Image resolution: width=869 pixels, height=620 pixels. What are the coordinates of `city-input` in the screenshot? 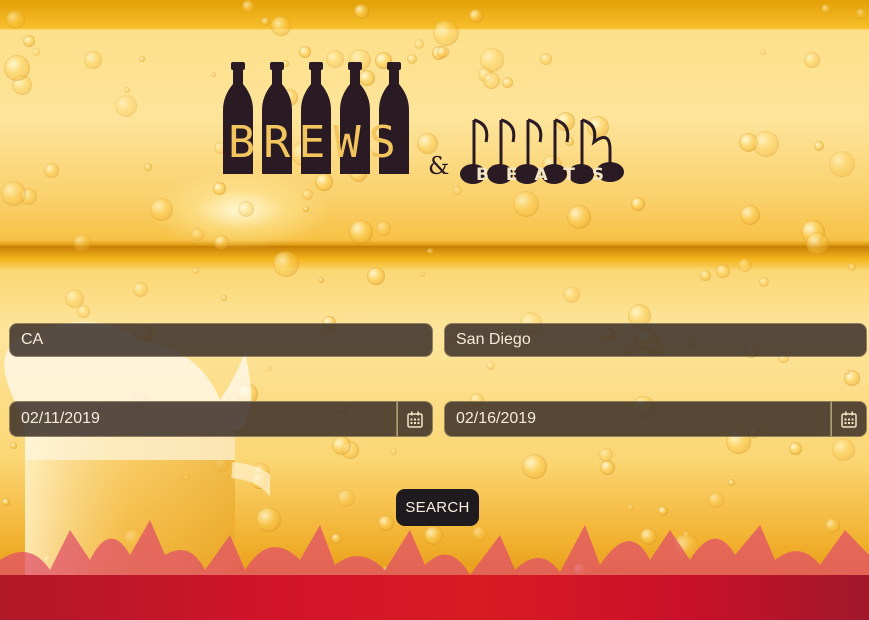 It's located at (655, 340).